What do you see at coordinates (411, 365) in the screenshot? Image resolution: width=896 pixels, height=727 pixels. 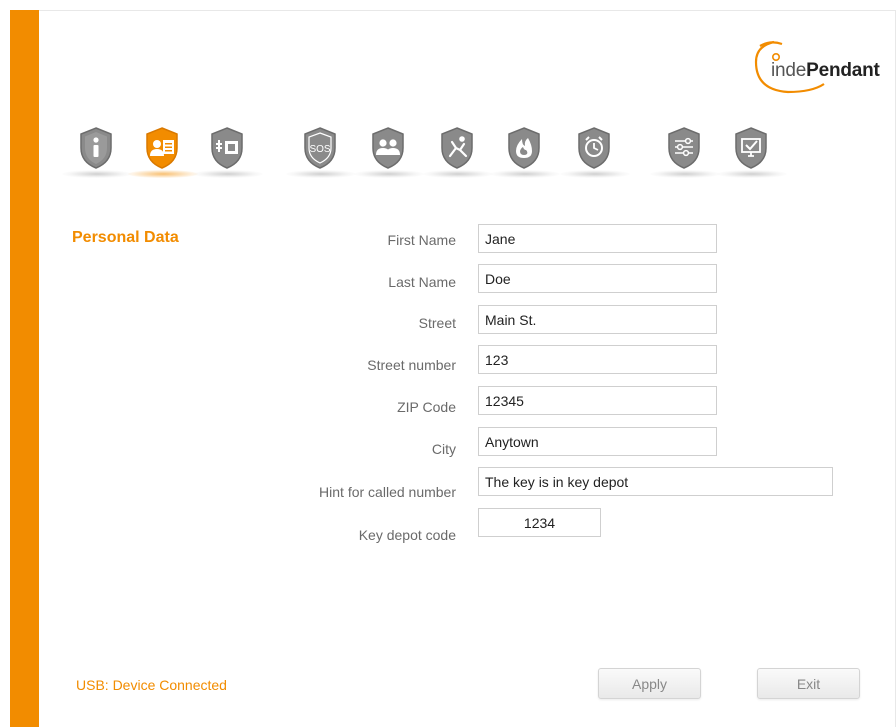 I see `street-number-label: Street number` at bounding box center [411, 365].